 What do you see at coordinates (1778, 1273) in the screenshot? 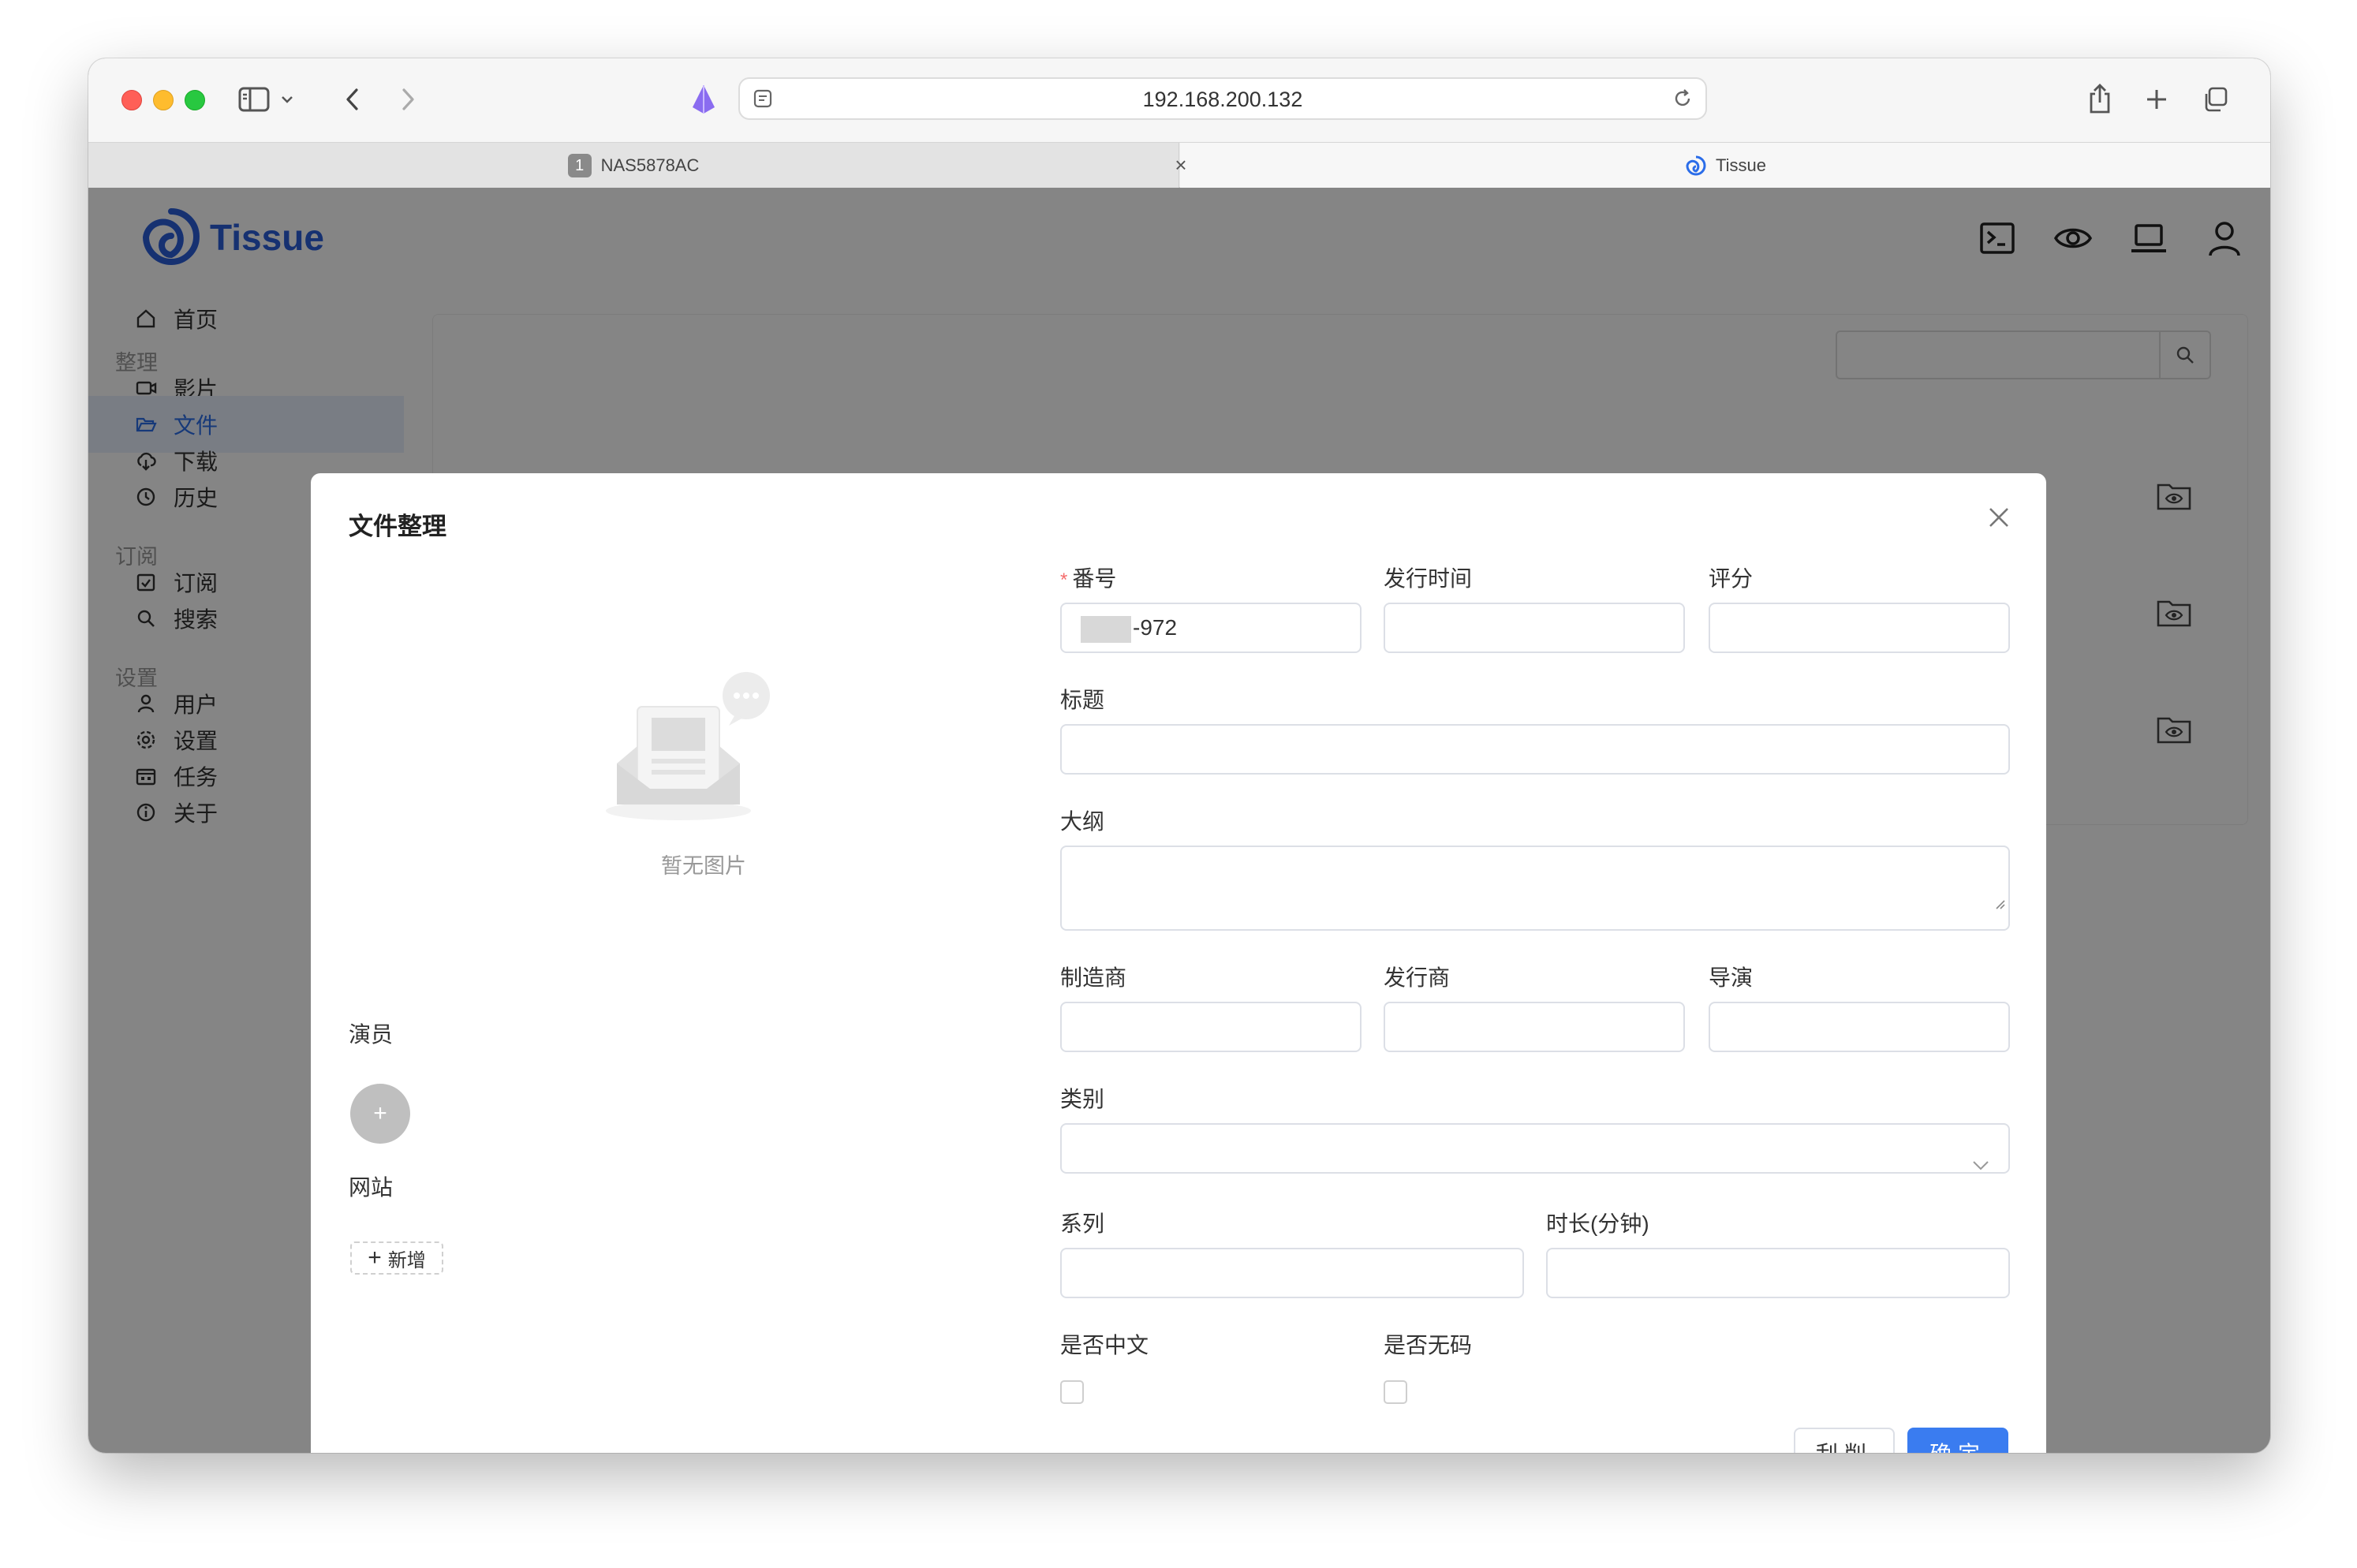
I see `runtime-input` at bounding box center [1778, 1273].